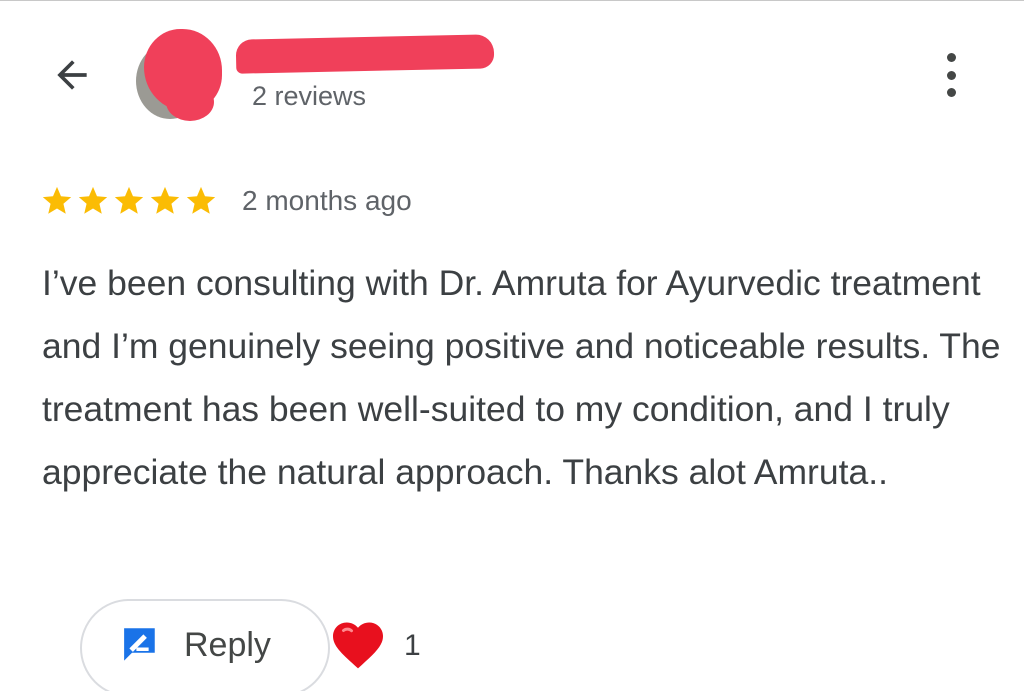 The image size is (1024, 691). Describe the element at coordinates (365, 54) in the screenshot. I see `reviewer-name-redaction` at that location.